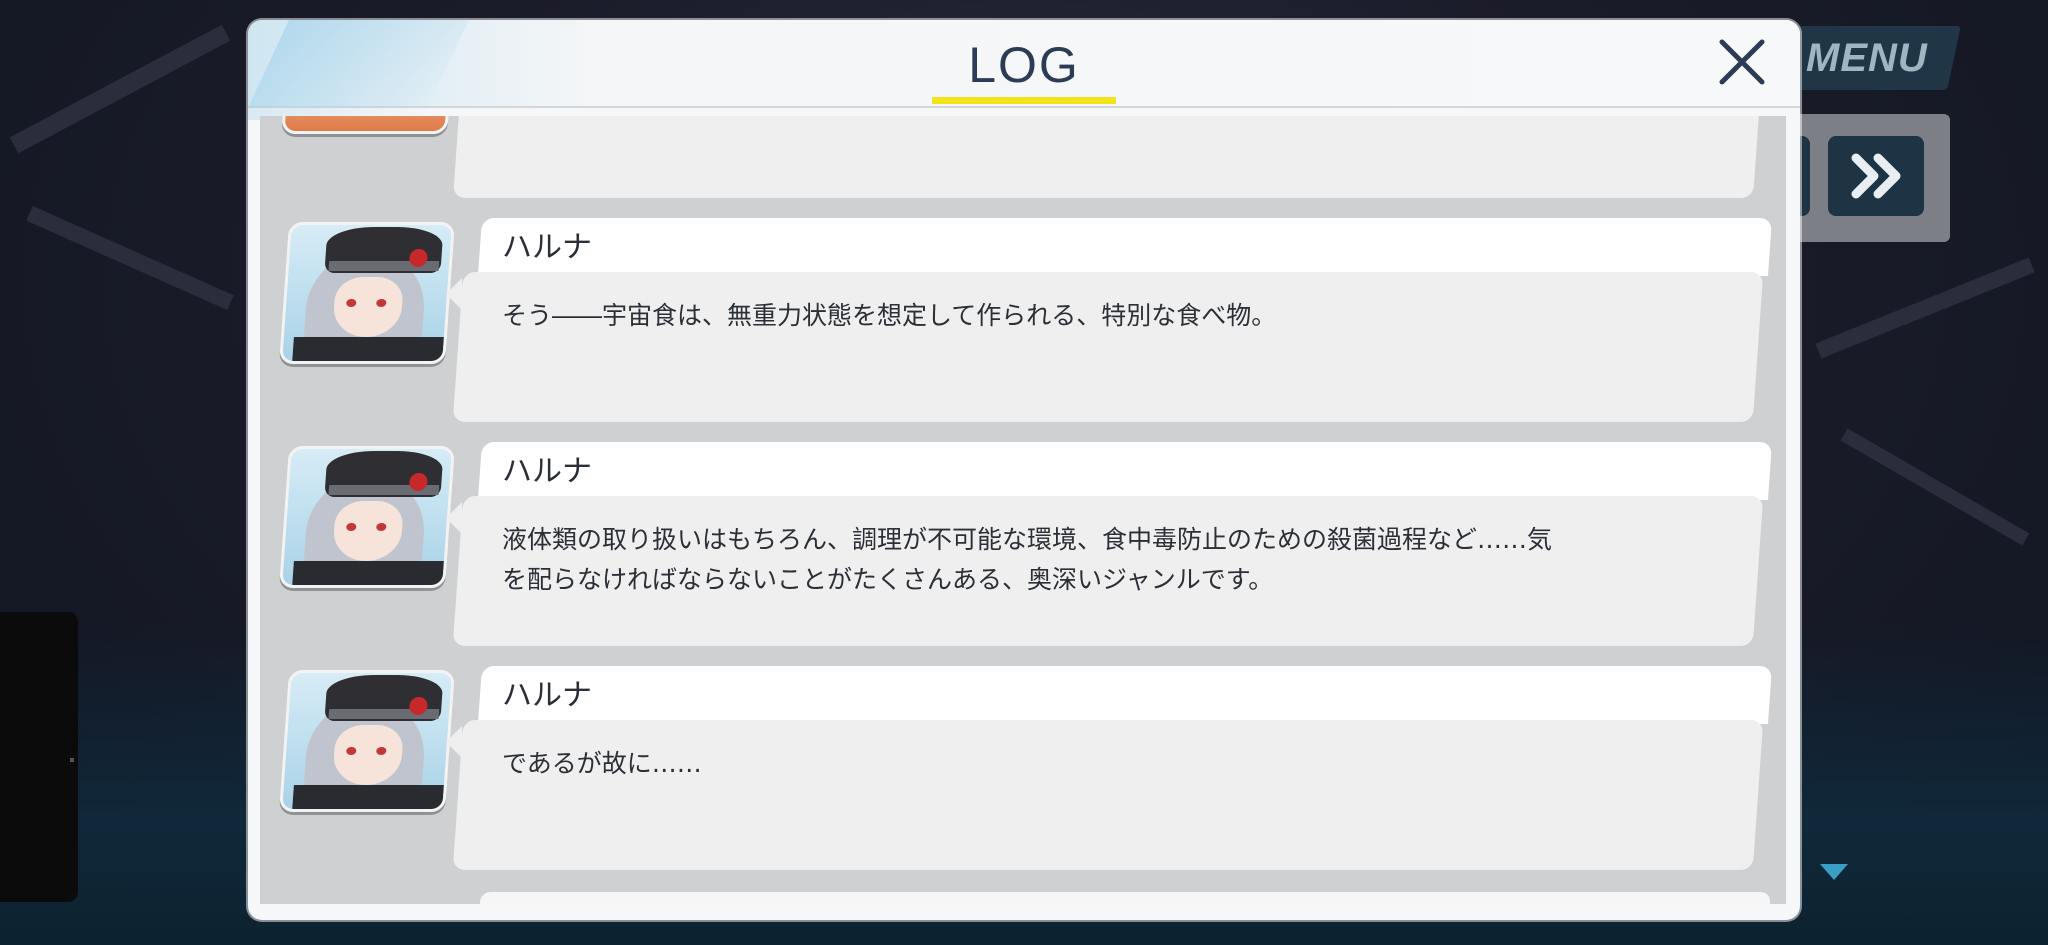 The image size is (2048, 945). I want to click on left-side-panel, so click(39, 757).